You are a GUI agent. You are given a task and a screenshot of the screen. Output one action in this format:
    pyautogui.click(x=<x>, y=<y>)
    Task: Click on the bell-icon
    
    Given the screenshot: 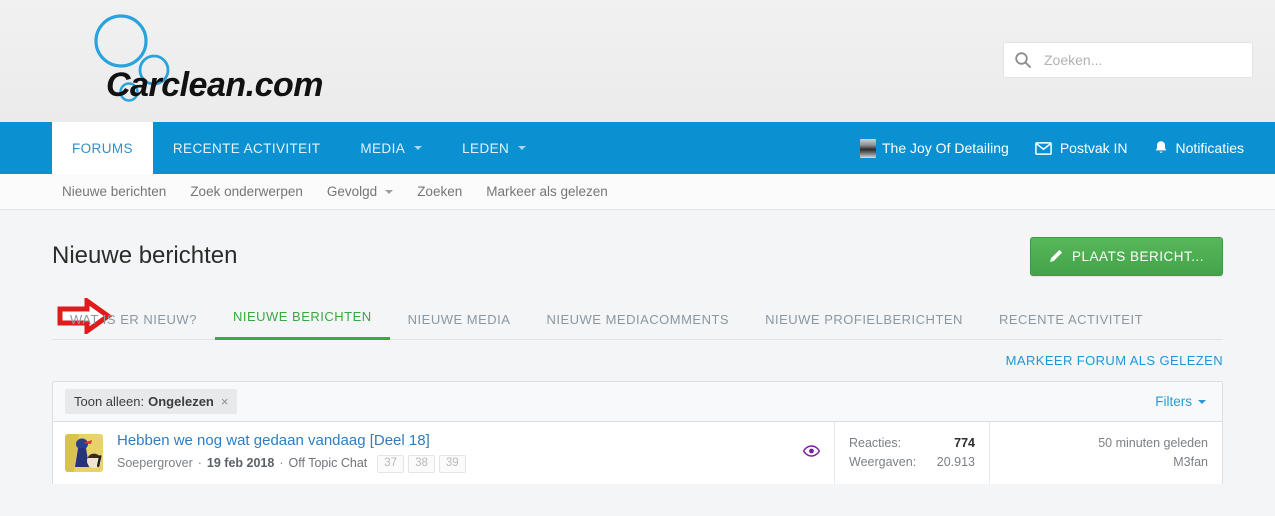 What is the action you would take?
    pyautogui.click(x=1161, y=148)
    